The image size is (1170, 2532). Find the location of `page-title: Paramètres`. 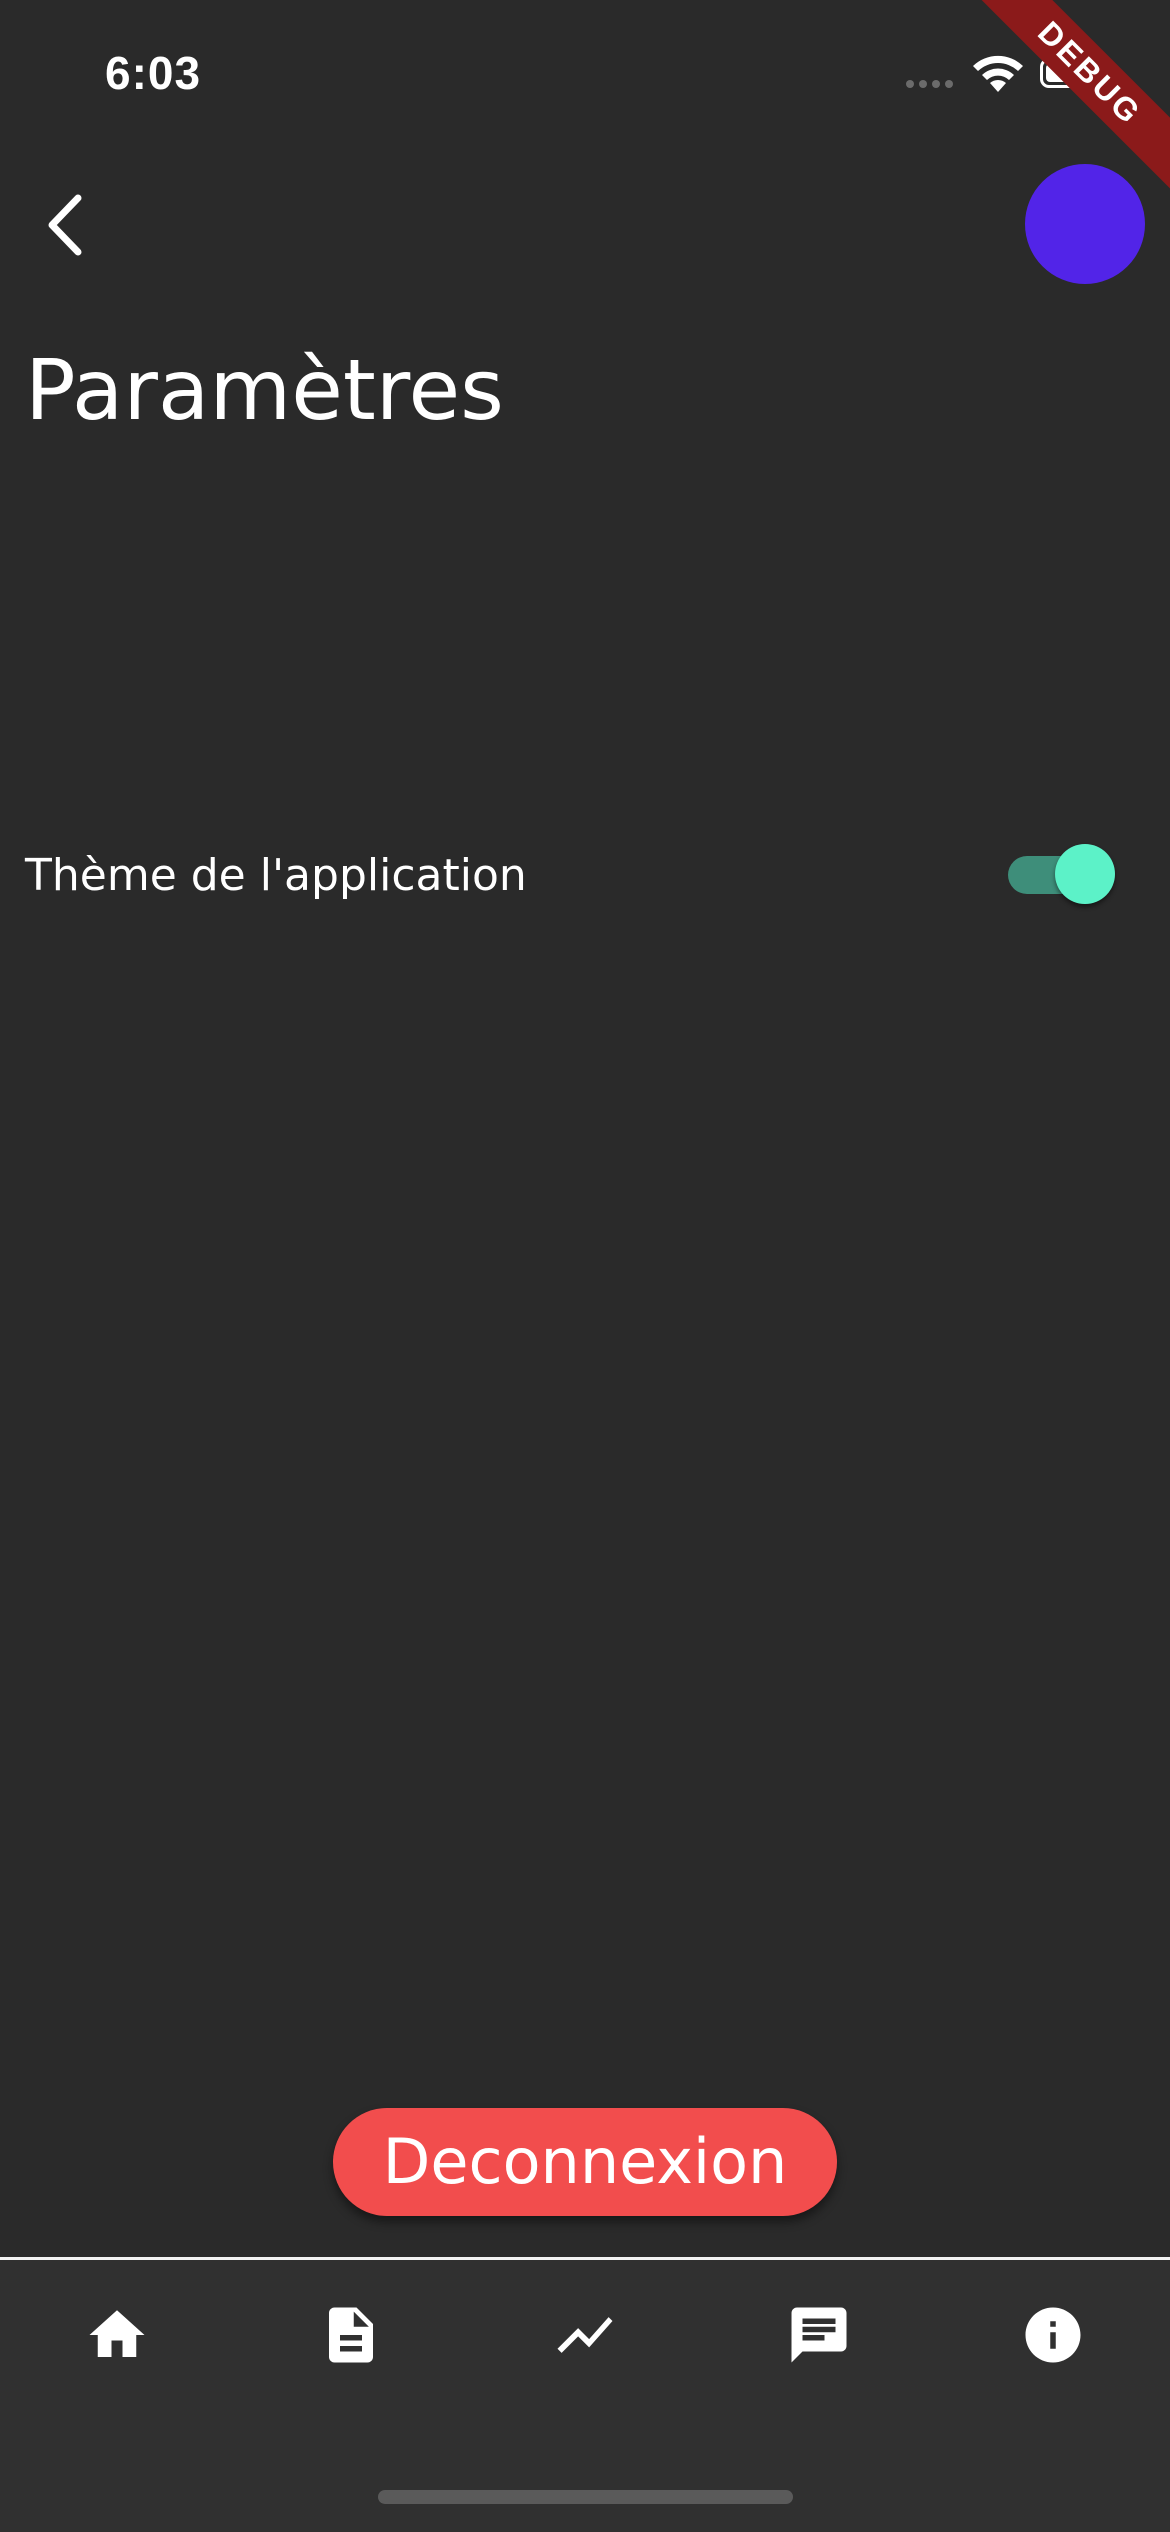

page-title: Paramètres is located at coordinates (264, 390).